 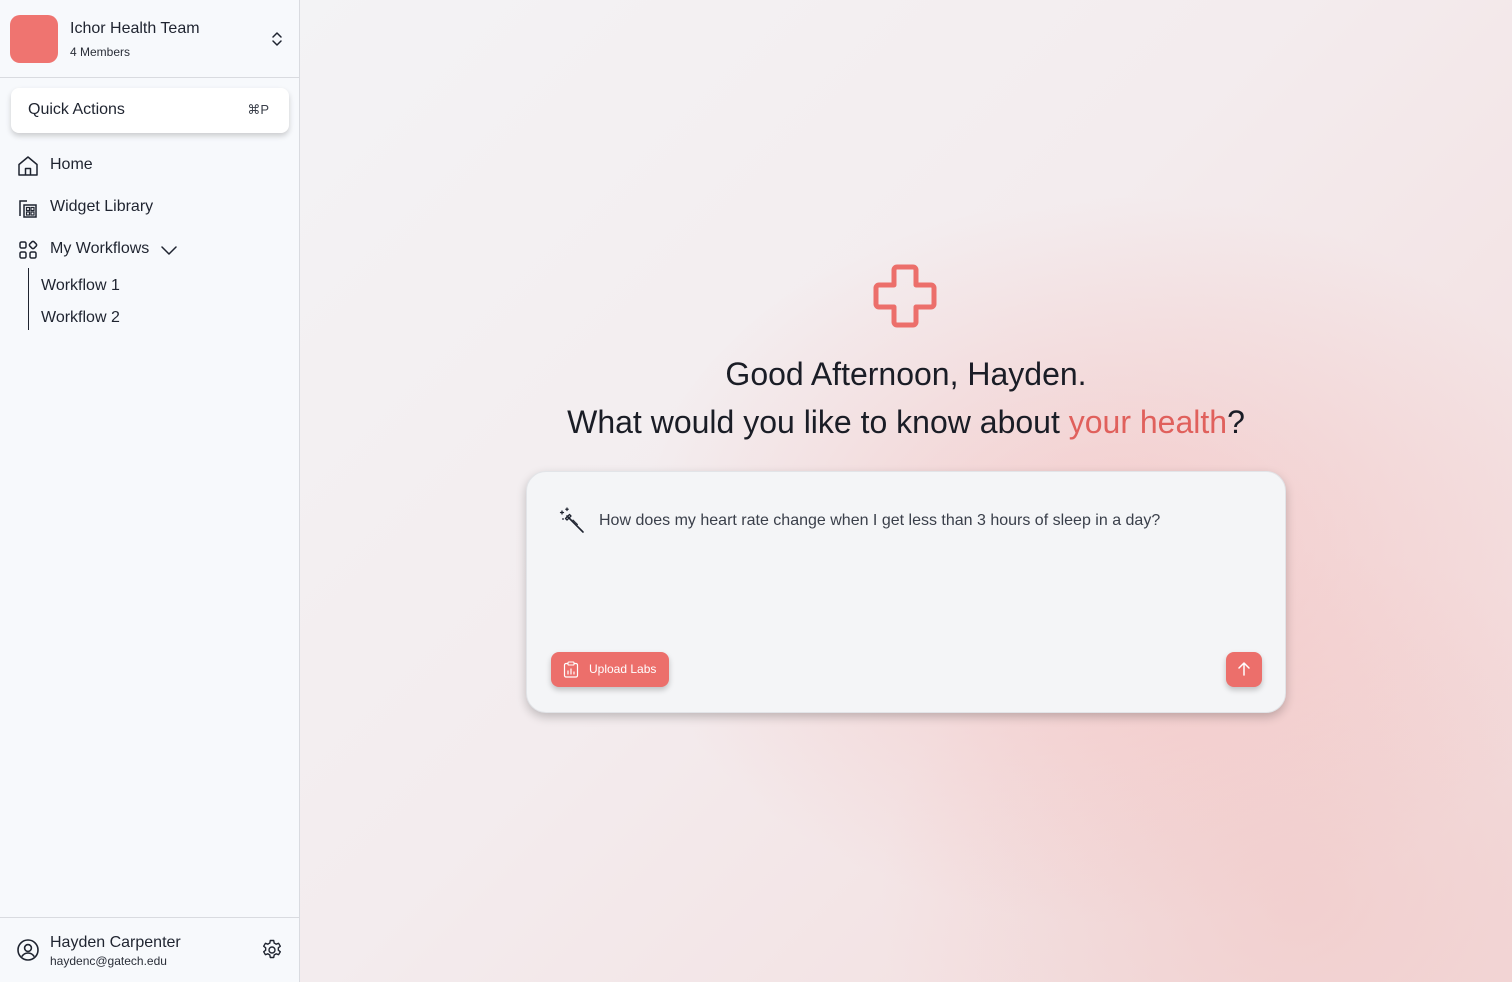 What do you see at coordinates (80, 318) in the screenshot?
I see `sidebar-item-workflow-2: Workflow 2` at bounding box center [80, 318].